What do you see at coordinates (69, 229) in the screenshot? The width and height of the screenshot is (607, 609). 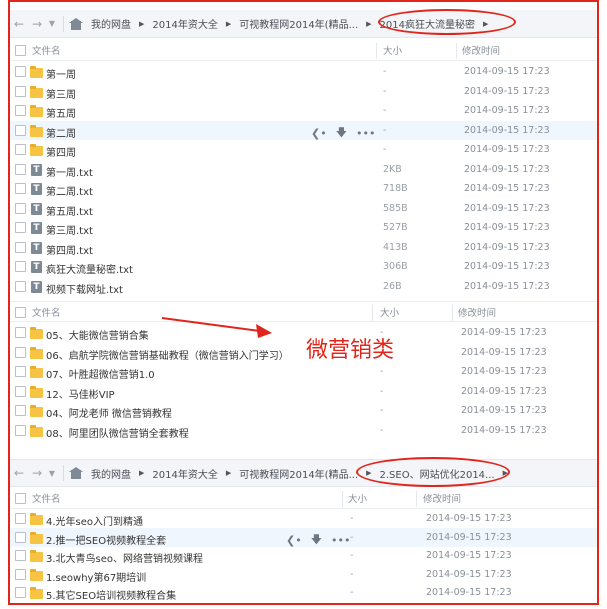 I see `file-name: 第三周.txt` at bounding box center [69, 229].